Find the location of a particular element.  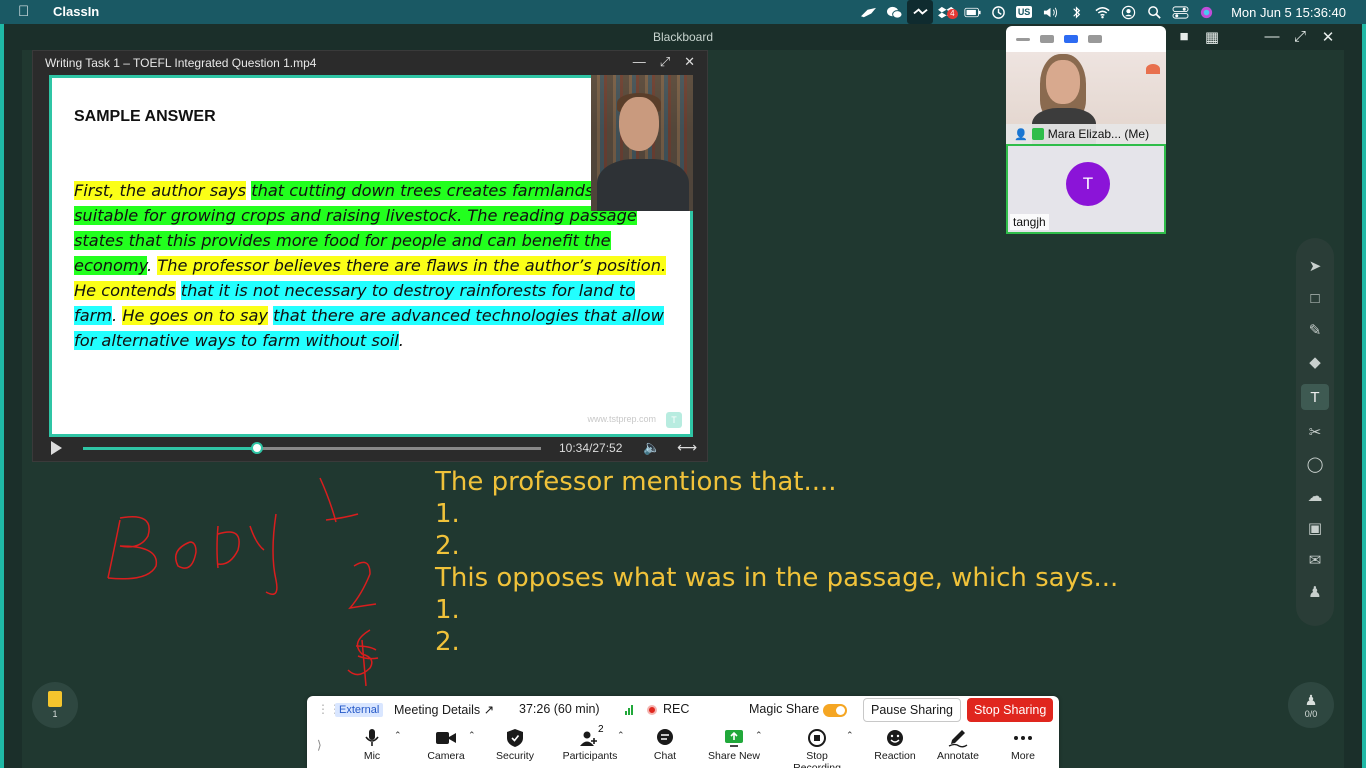

avatar: T is located at coordinates (1088, 184).